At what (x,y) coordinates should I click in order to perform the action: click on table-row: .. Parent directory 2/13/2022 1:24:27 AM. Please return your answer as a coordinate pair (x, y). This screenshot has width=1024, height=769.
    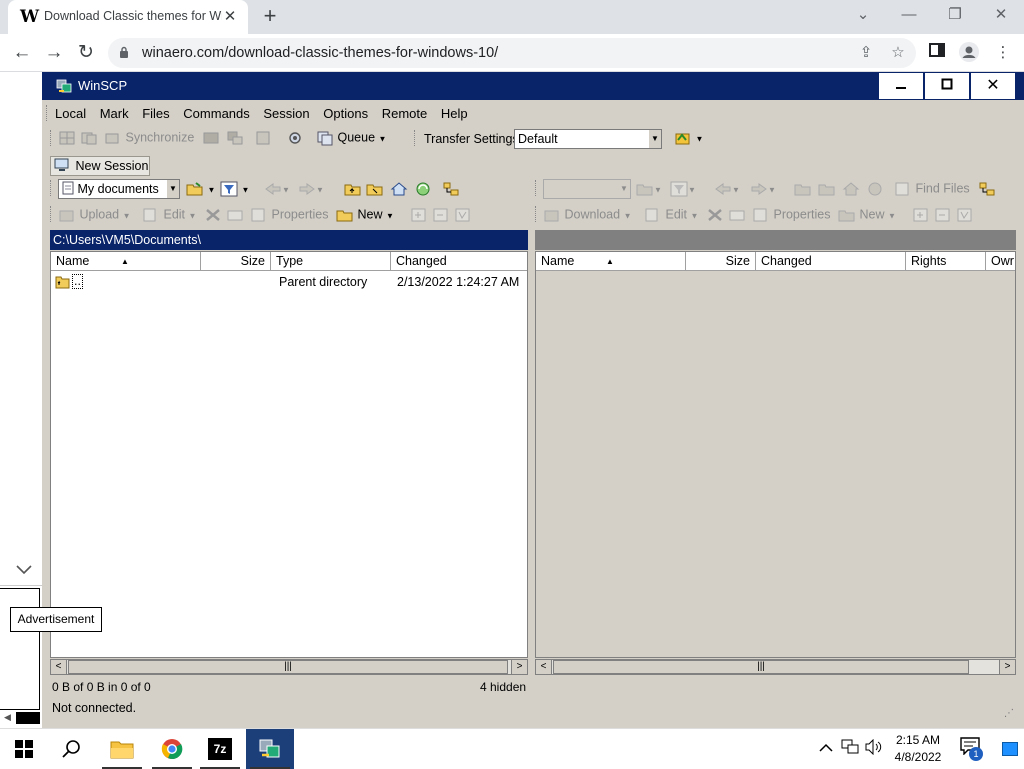
    Looking at the image, I should click on (290, 282).